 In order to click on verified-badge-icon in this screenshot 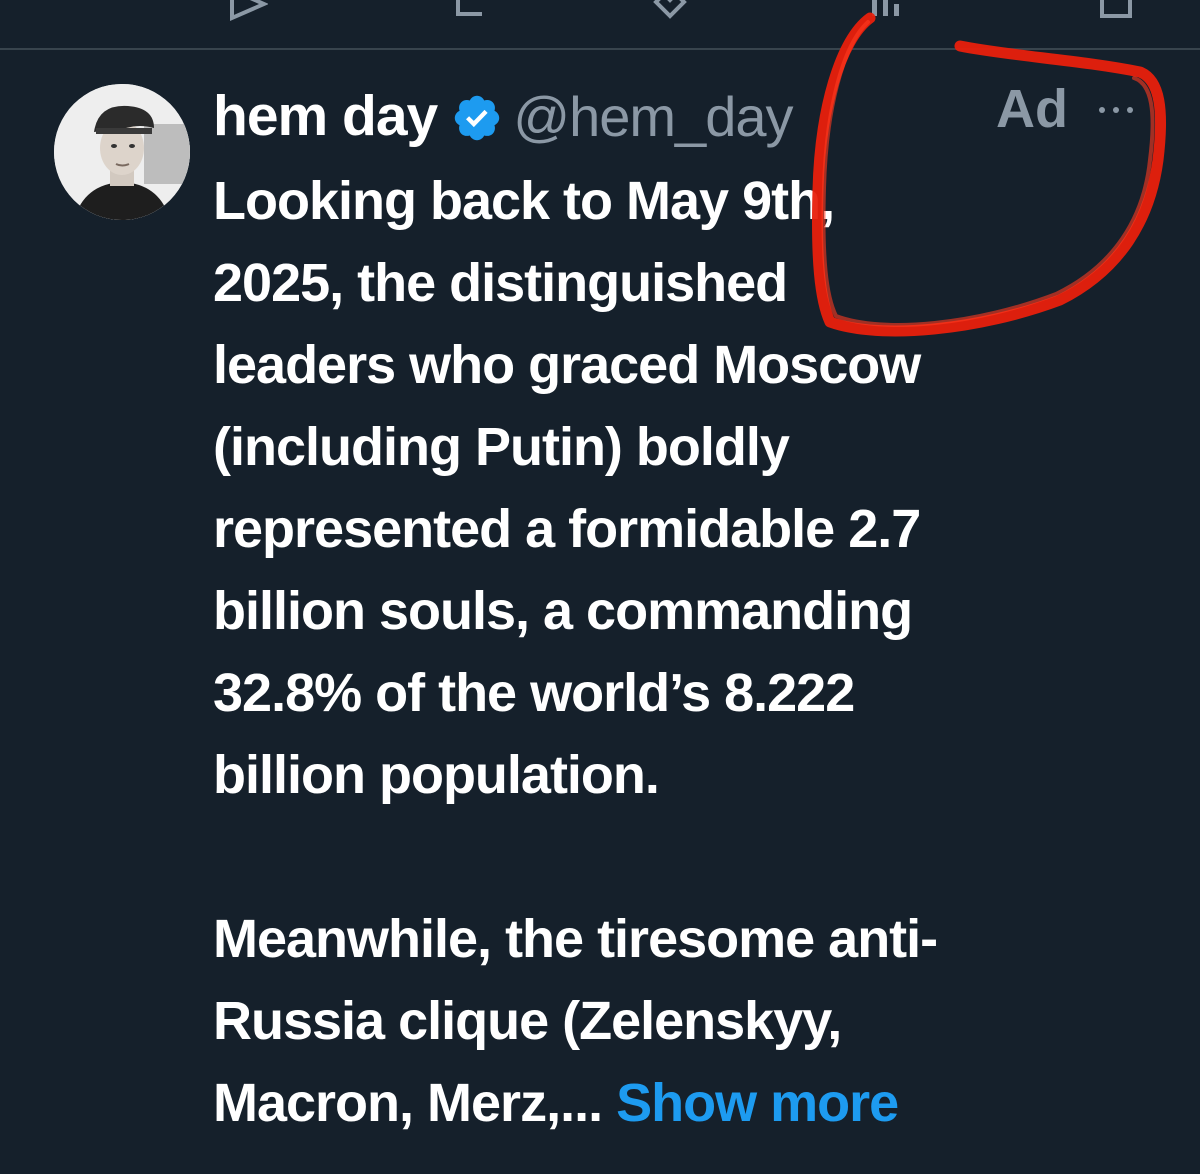, I will do `click(477, 118)`.